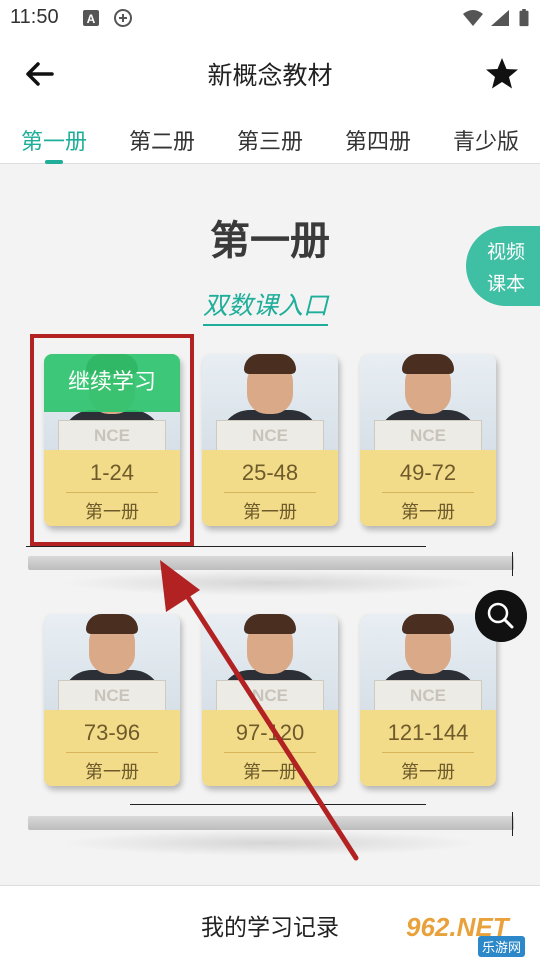  I want to click on video-textbook-button: 视频 课本, so click(503, 266).